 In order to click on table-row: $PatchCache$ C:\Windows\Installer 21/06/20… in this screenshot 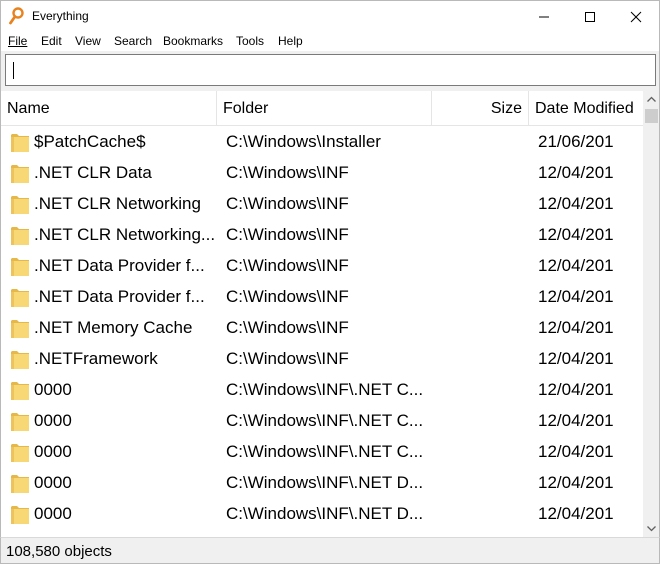, I will do `click(322, 142)`.